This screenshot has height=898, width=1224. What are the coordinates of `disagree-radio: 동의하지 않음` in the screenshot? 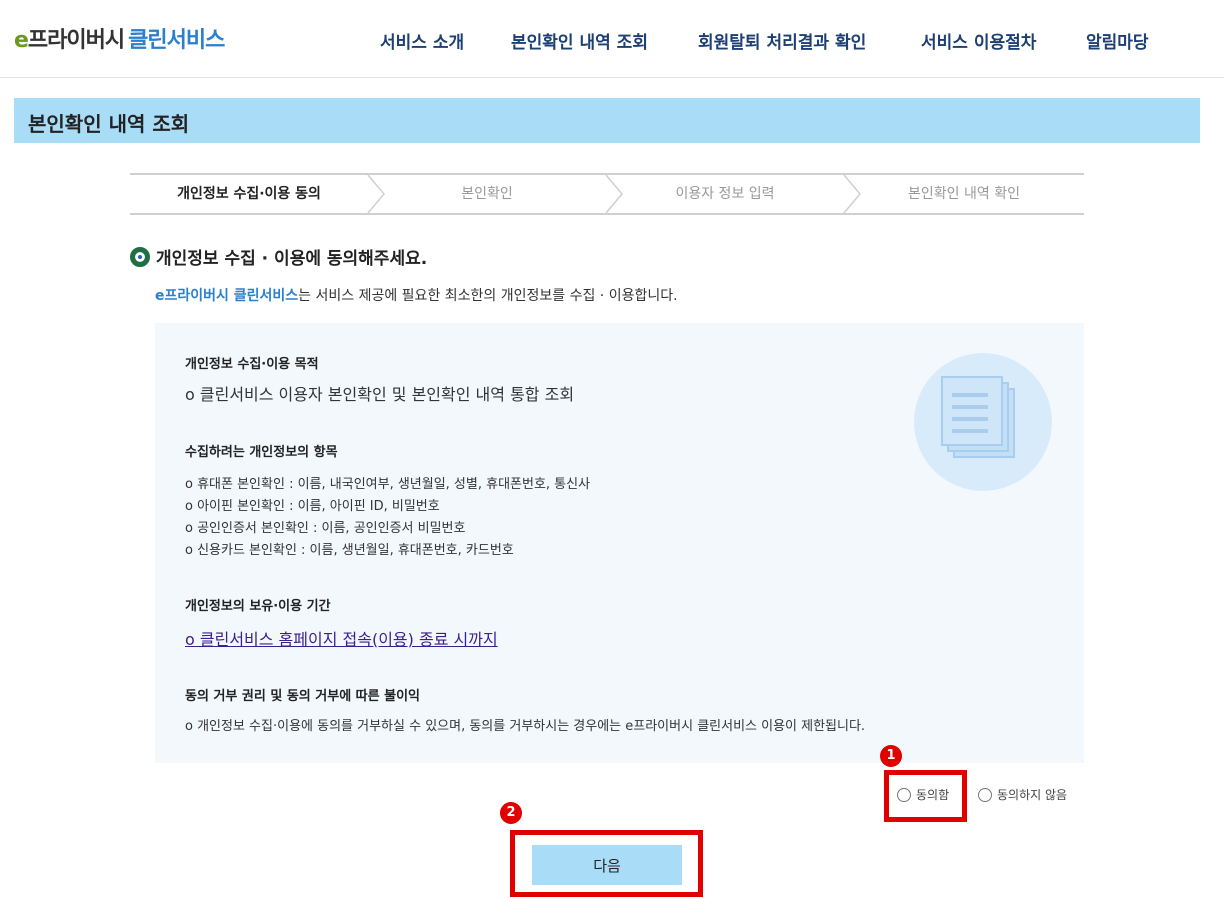 It's located at (1022, 794).